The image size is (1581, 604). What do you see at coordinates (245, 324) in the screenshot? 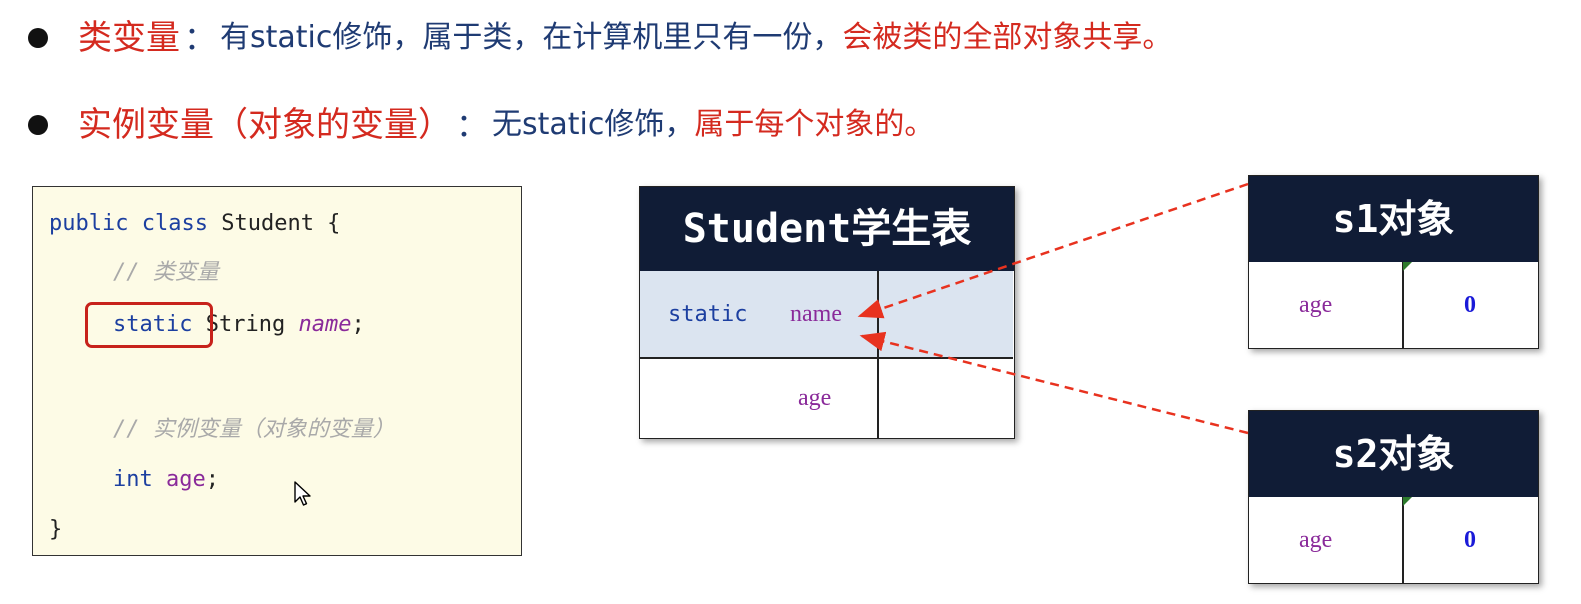
I see `type-string: String` at bounding box center [245, 324].